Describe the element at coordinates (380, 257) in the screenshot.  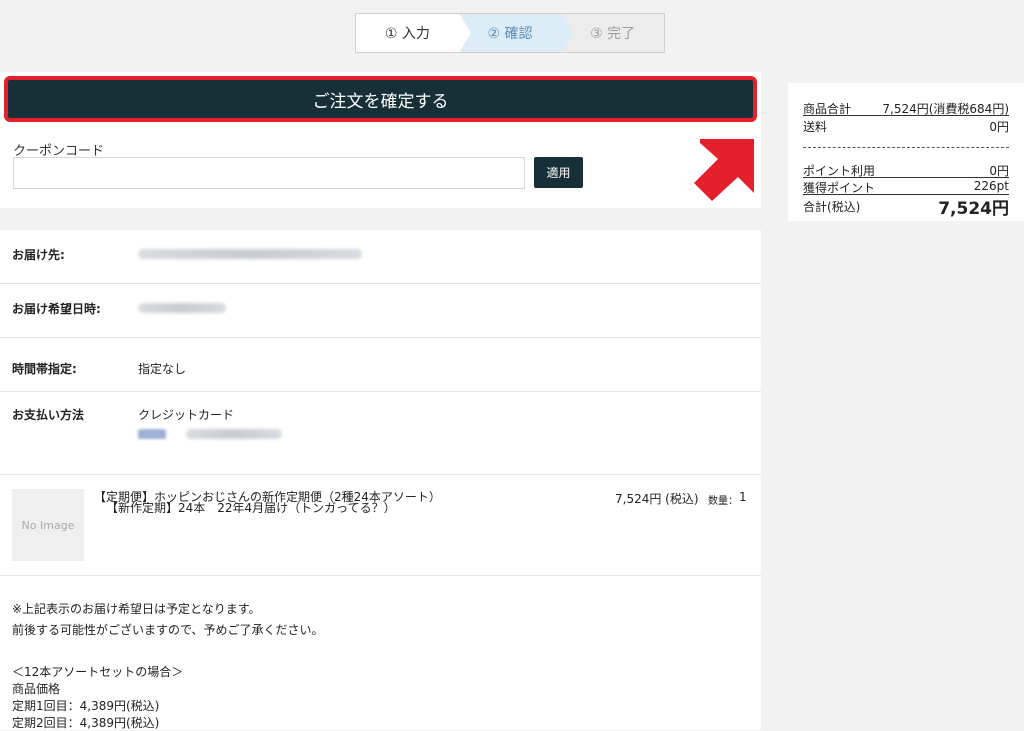
I see `detail-row-address: お届け先:` at that location.